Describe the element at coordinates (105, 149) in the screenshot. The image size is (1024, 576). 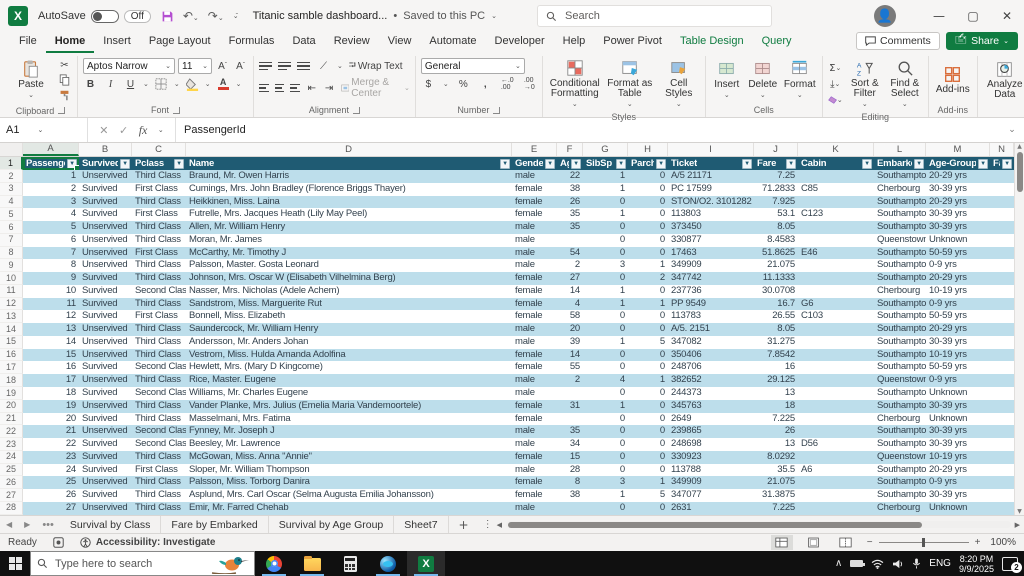
I see `column-letter-B: B` at that location.